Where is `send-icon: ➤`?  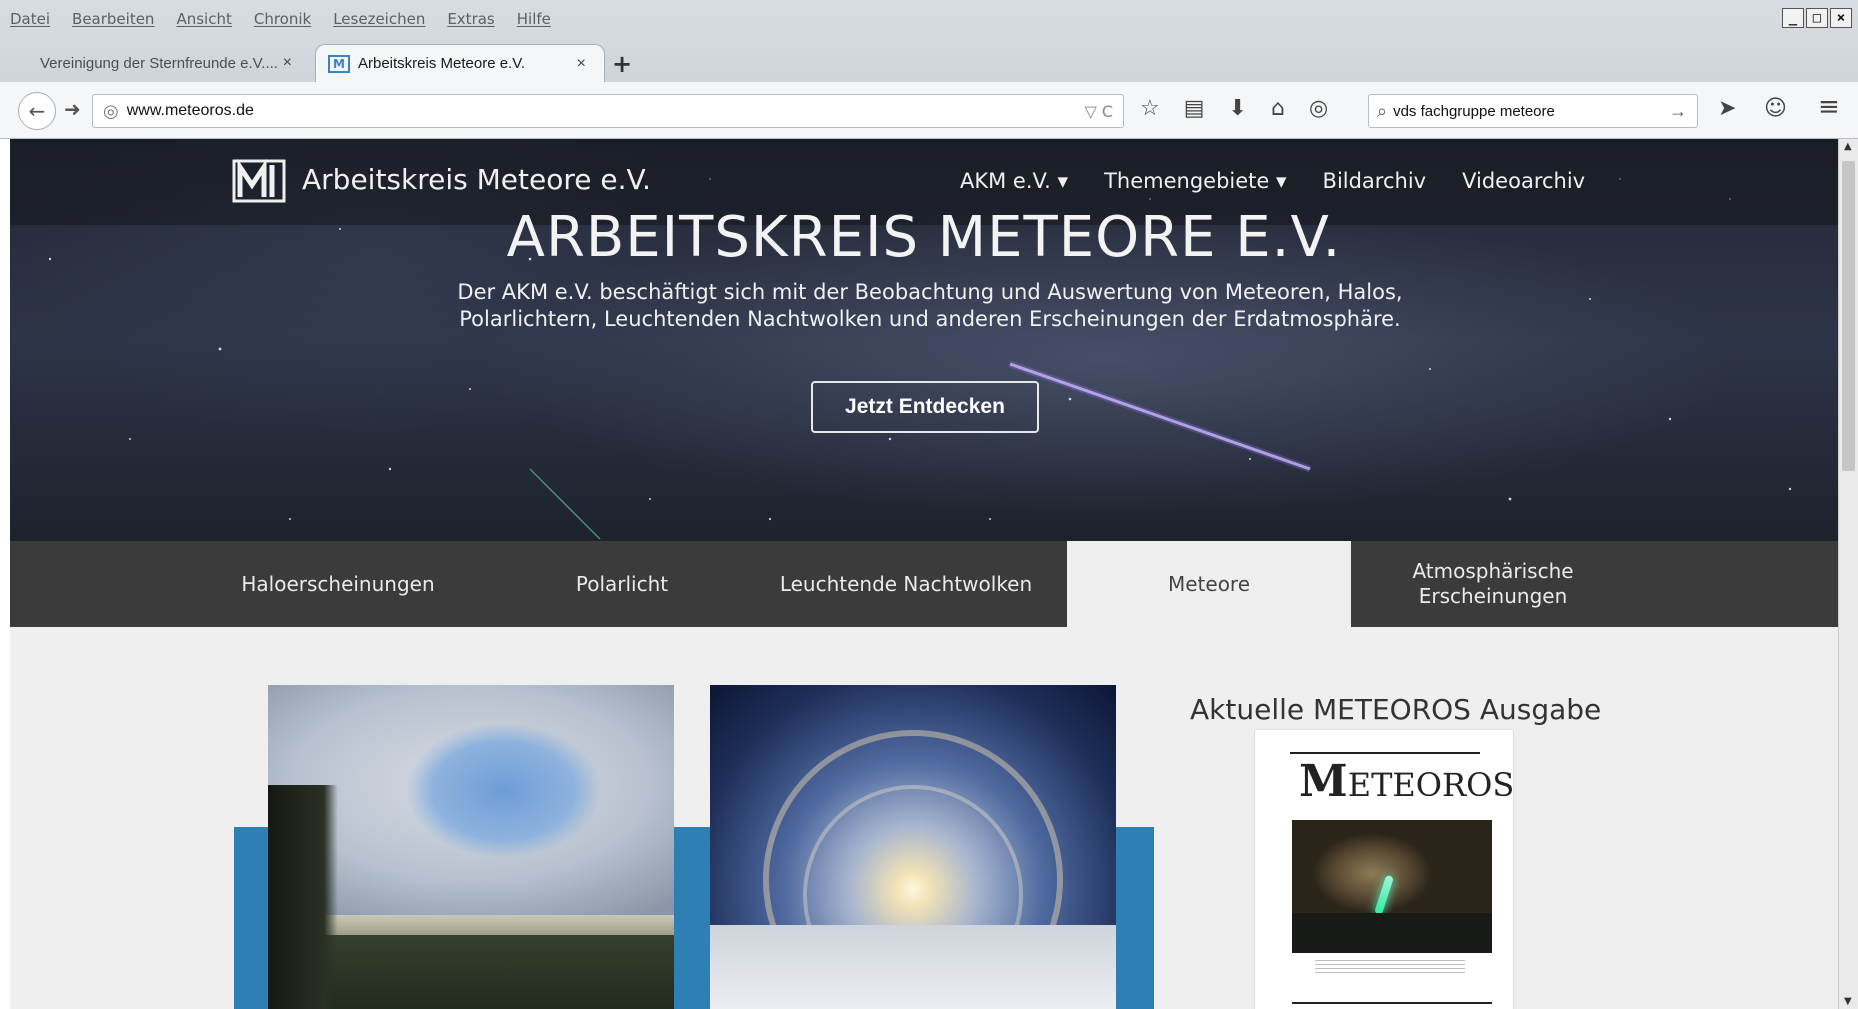 send-icon: ➤ is located at coordinates (1727, 108).